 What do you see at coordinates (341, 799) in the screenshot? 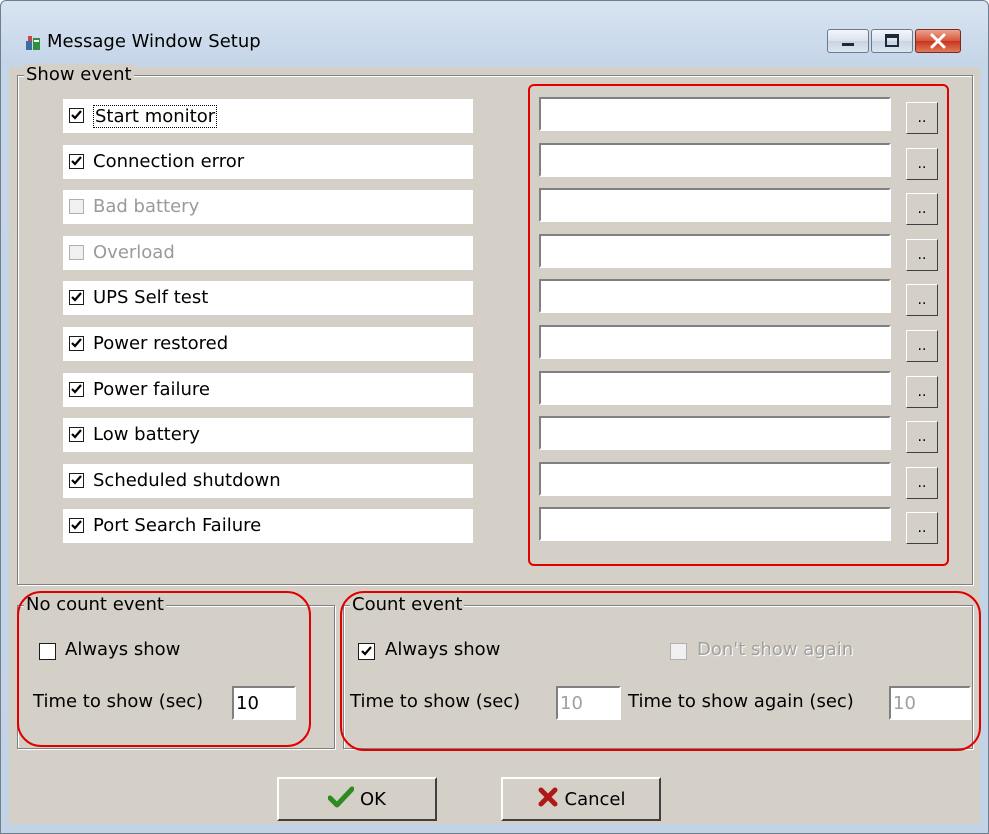
I see `checkmark-icon` at bounding box center [341, 799].